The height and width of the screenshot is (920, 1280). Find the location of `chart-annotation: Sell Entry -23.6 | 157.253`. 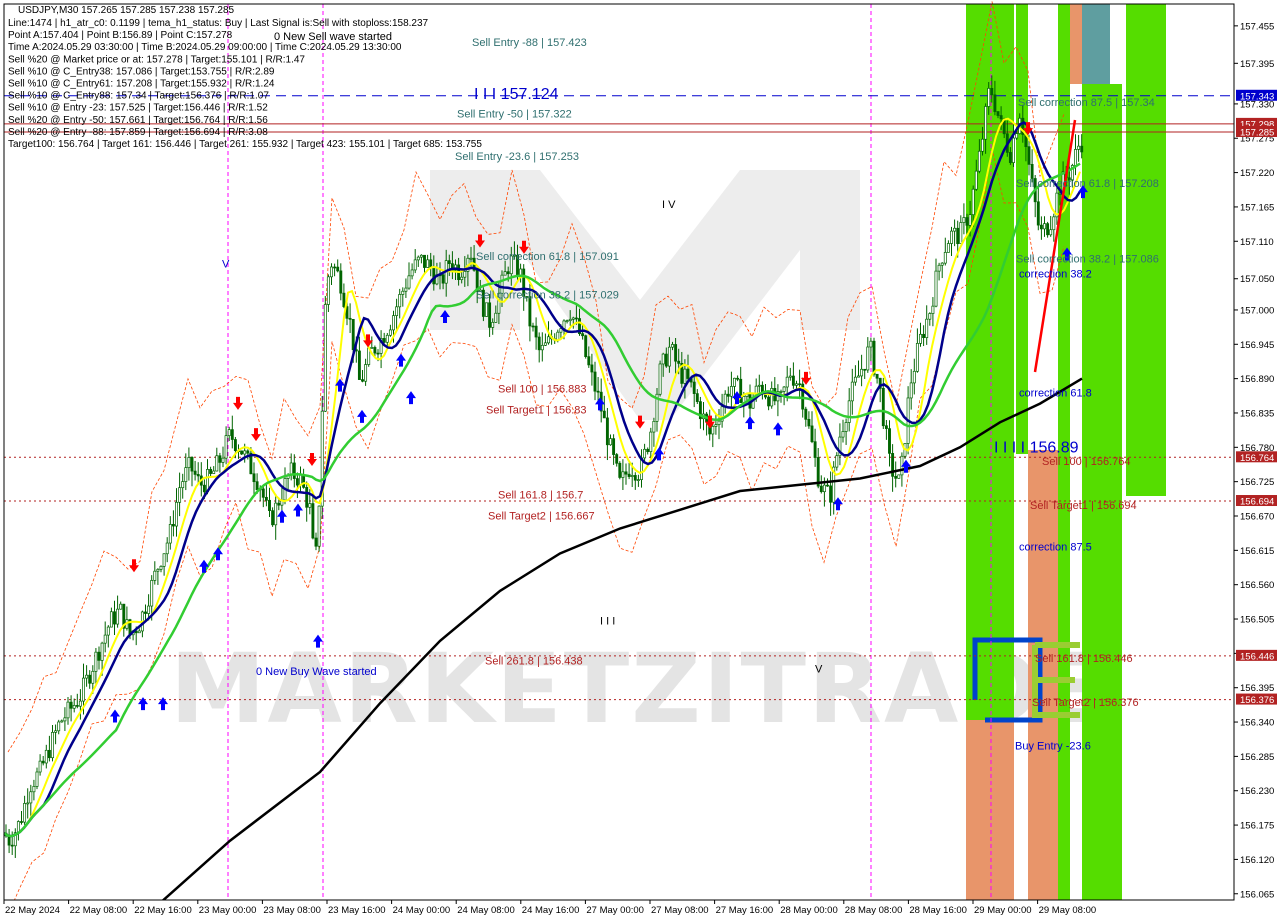

chart-annotation: Sell Entry -23.6 | 157.253 is located at coordinates (517, 157).